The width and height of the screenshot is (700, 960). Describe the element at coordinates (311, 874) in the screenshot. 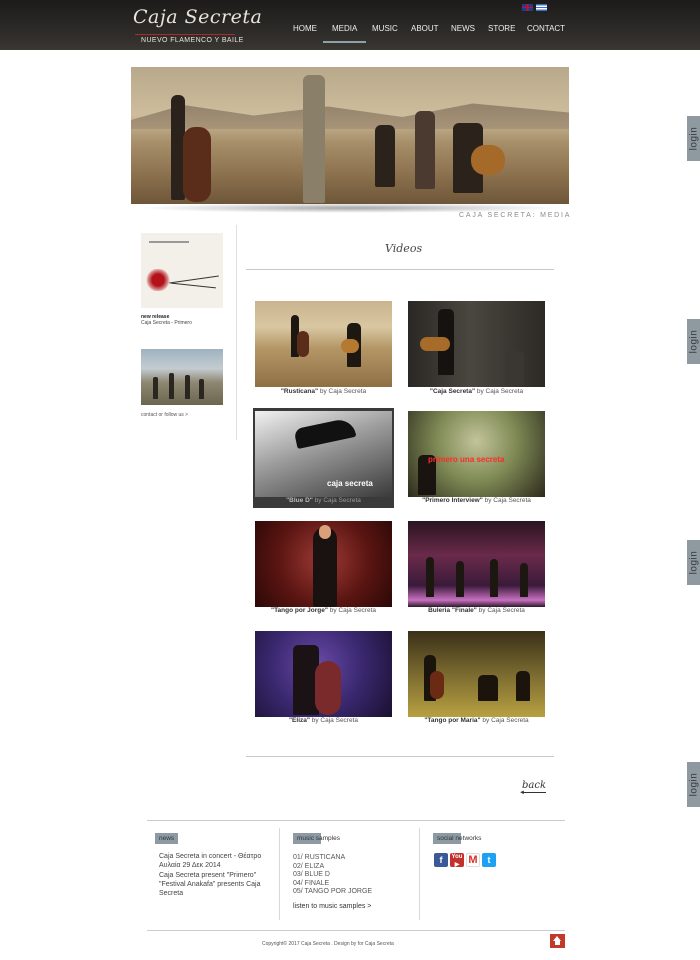

I see `sample-item: 03/ BLUE D` at that location.